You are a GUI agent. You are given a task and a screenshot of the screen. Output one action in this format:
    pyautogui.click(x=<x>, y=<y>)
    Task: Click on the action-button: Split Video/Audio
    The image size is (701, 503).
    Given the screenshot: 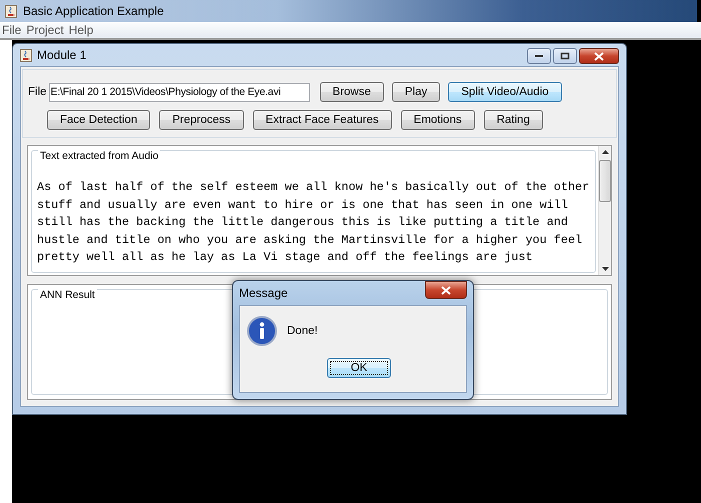 What is the action you would take?
    pyautogui.click(x=505, y=92)
    